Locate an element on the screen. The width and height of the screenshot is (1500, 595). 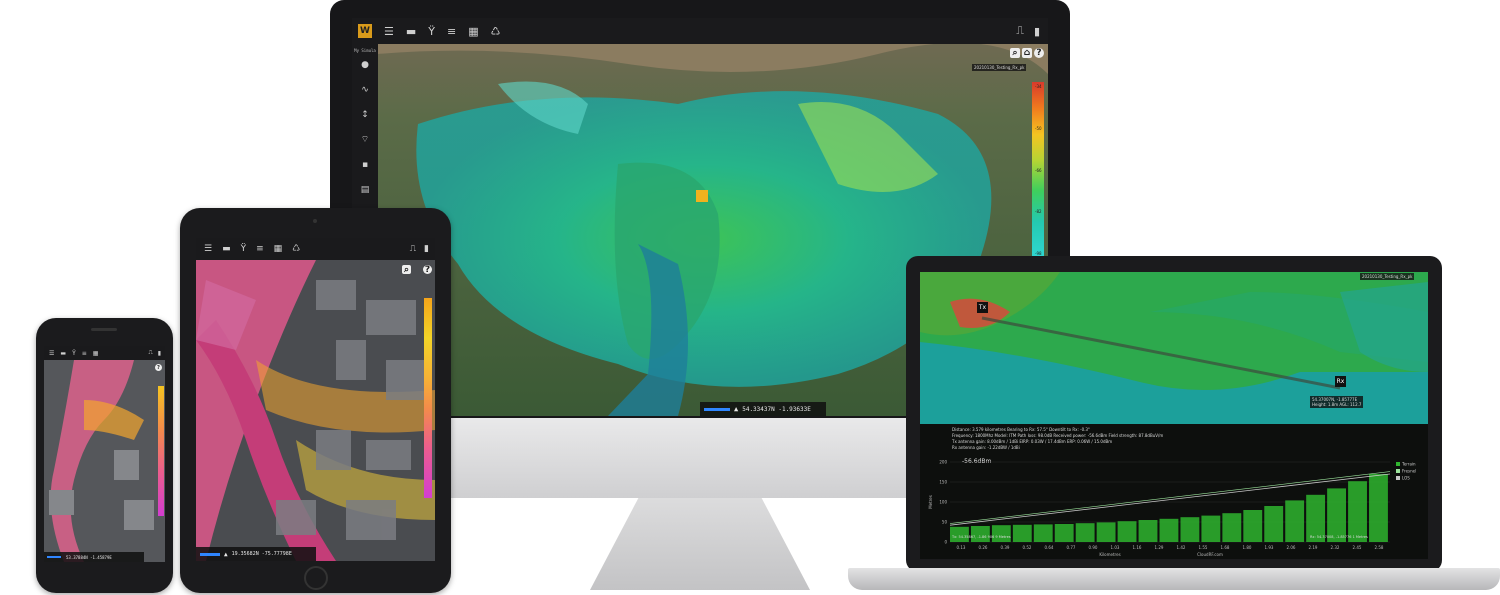
document-icon: ▤ is located at coordinates (365, 190).